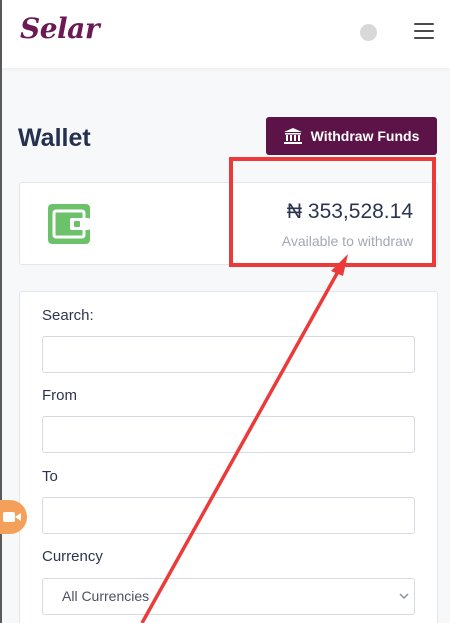  I want to click on withdraw-funds-button: Withdraw Funds, so click(351, 136).